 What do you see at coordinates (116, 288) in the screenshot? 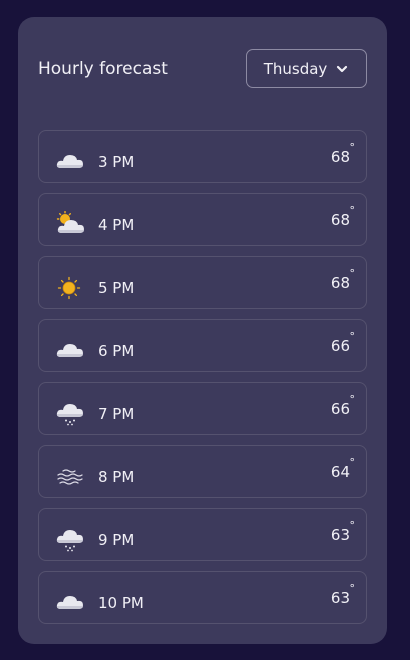
I see `forecast-time: 5 PM` at bounding box center [116, 288].